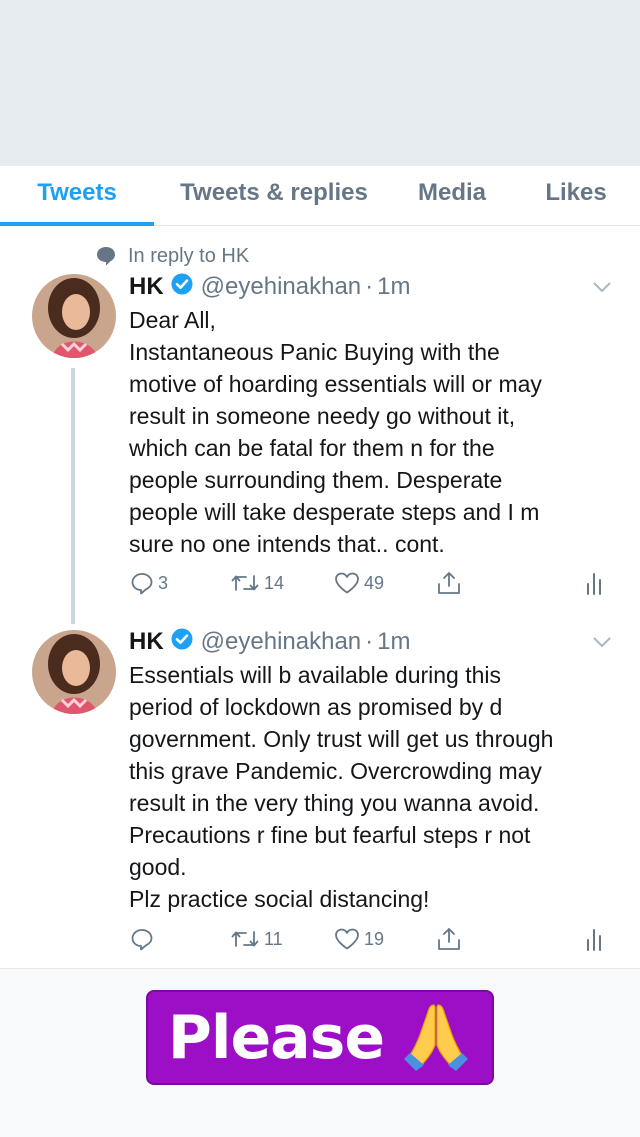  I want to click on retweet-button: 11, so click(256, 939).